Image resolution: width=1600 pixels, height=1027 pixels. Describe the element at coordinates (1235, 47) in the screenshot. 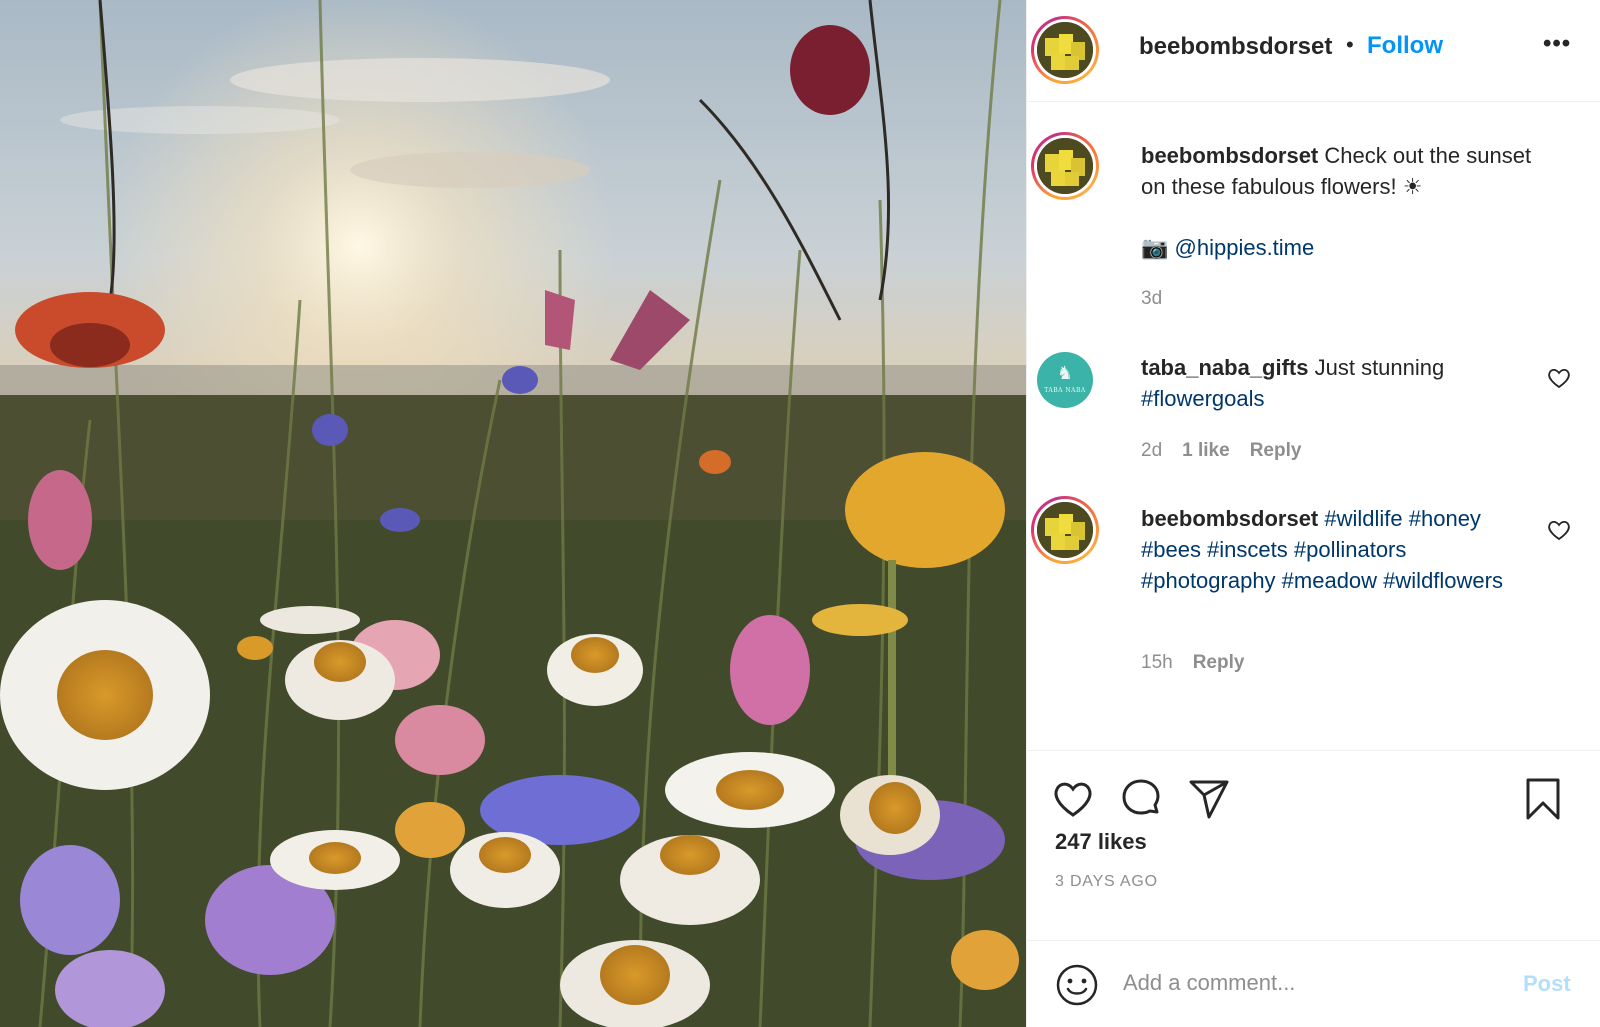

I see `author-username: beebombsdorset` at that location.